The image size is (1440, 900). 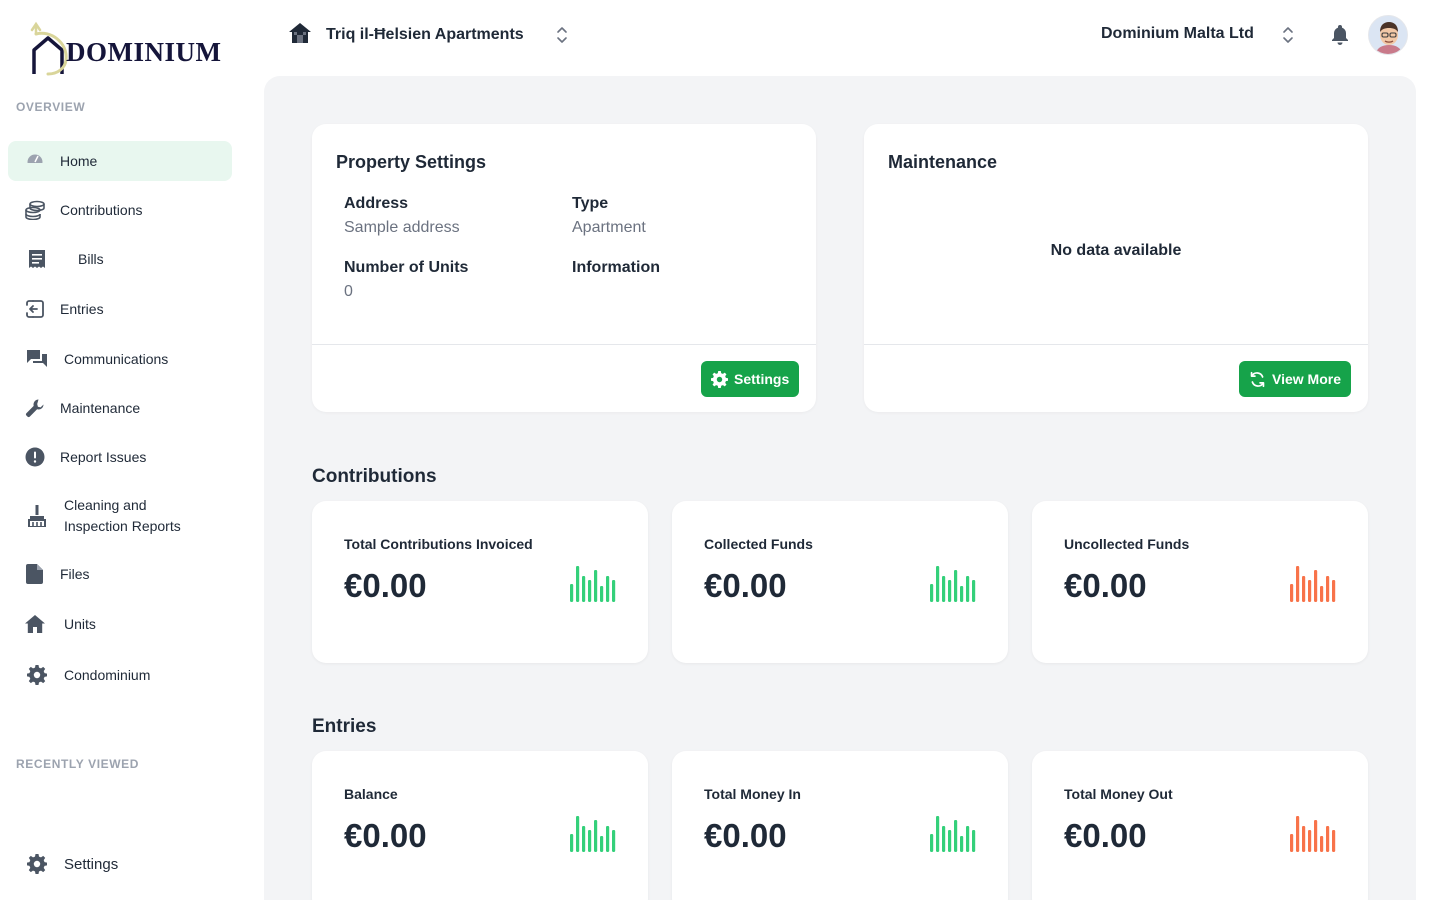 What do you see at coordinates (1127, 544) in the screenshot?
I see `stat-label: Uncollected Funds` at bounding box center [1127, 544].